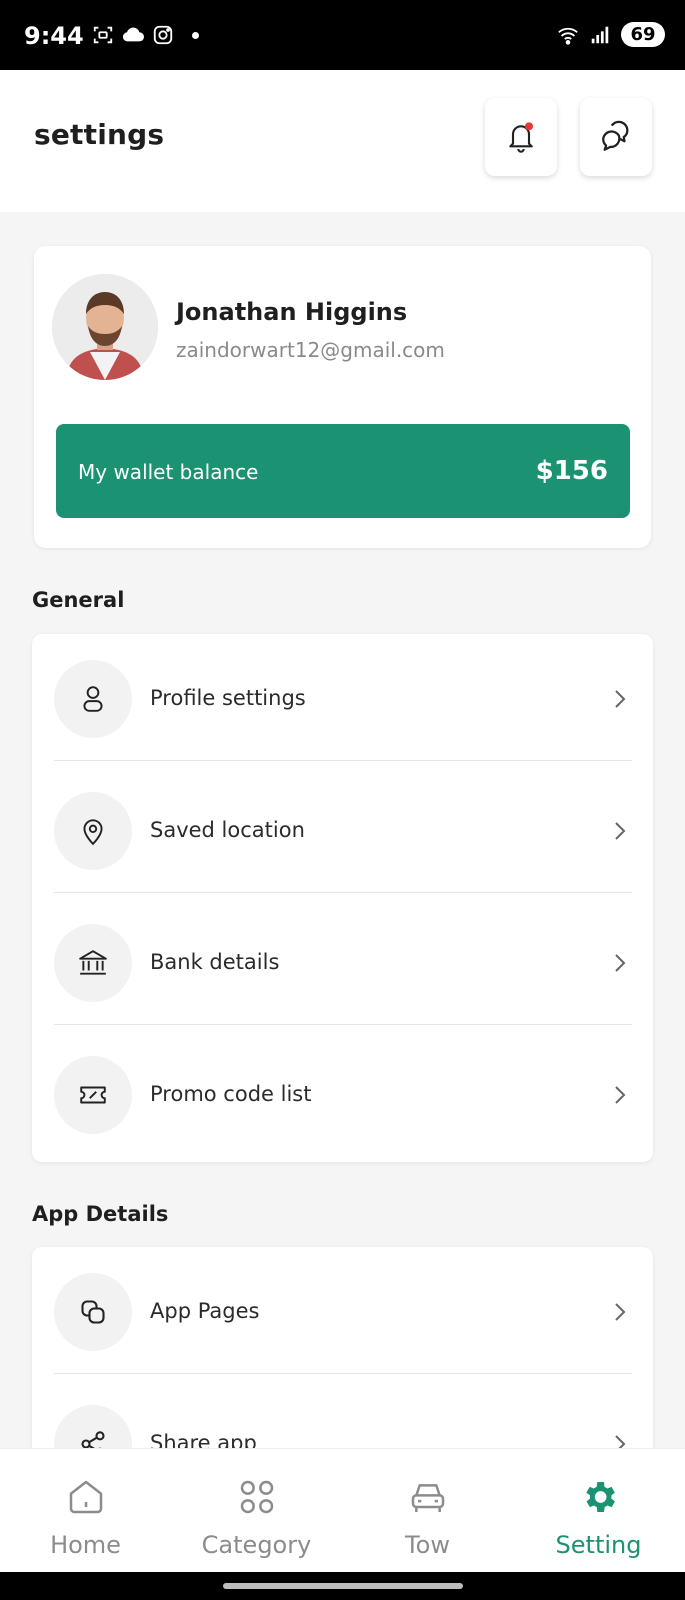 This screenshot has width=685, height=1600. I want to click on wallet-balance-card: My wallet balance $156, so click(343, 471).